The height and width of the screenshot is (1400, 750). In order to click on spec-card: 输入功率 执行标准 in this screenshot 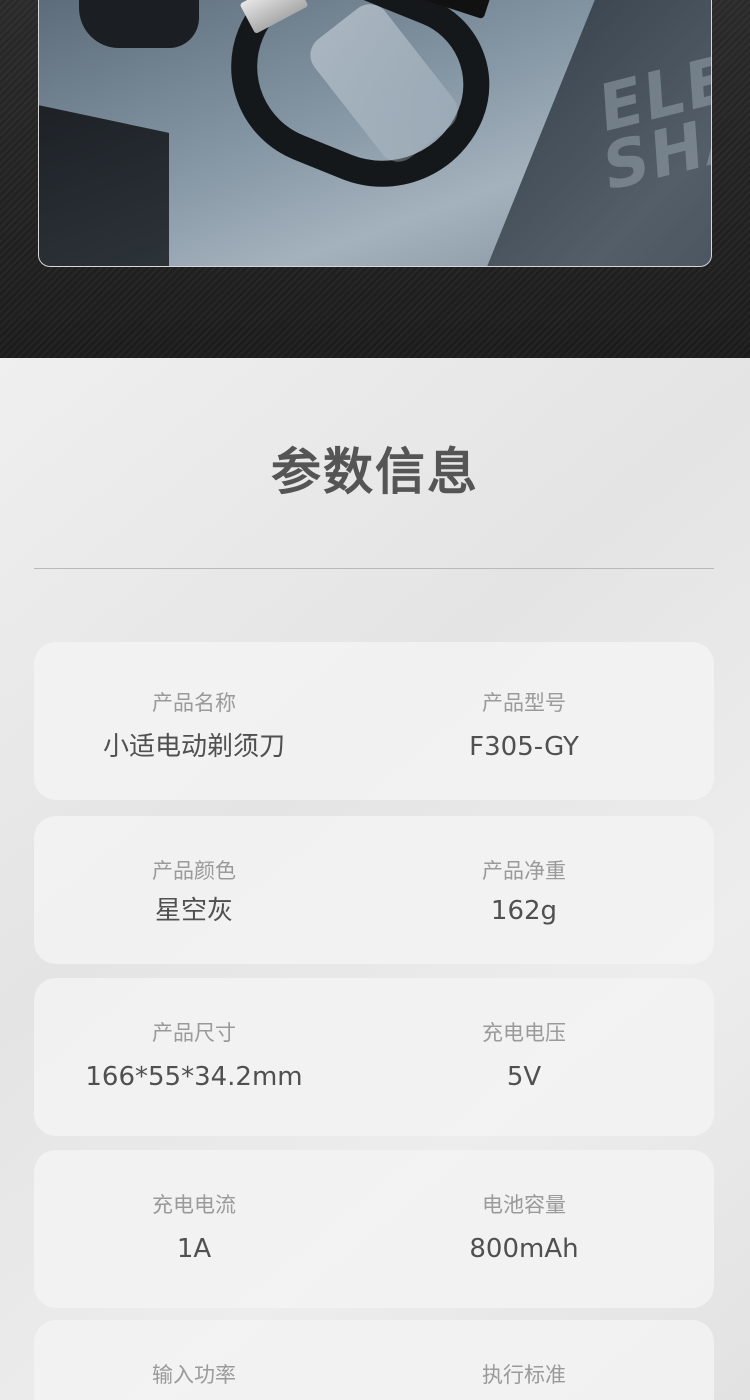, I will do `click(374, 1360)`.